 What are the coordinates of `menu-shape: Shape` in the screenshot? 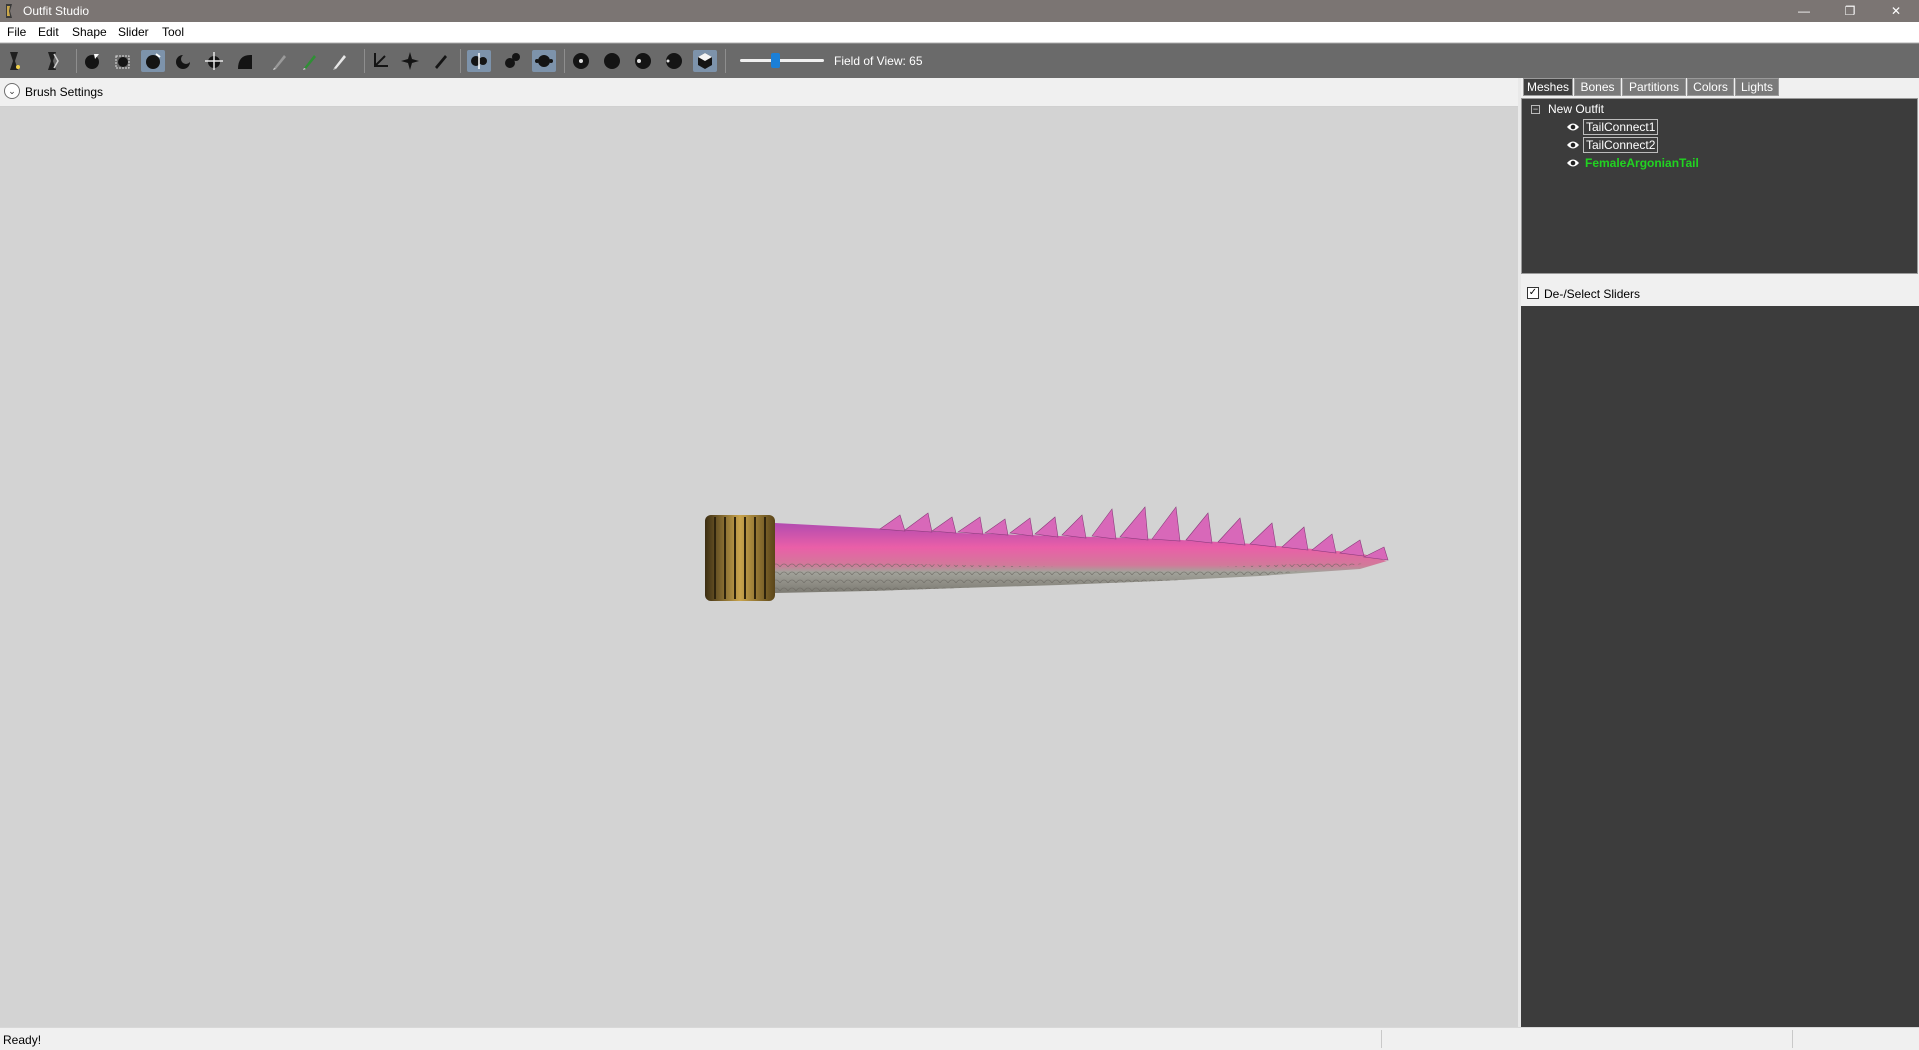 It's located at (89, 32).